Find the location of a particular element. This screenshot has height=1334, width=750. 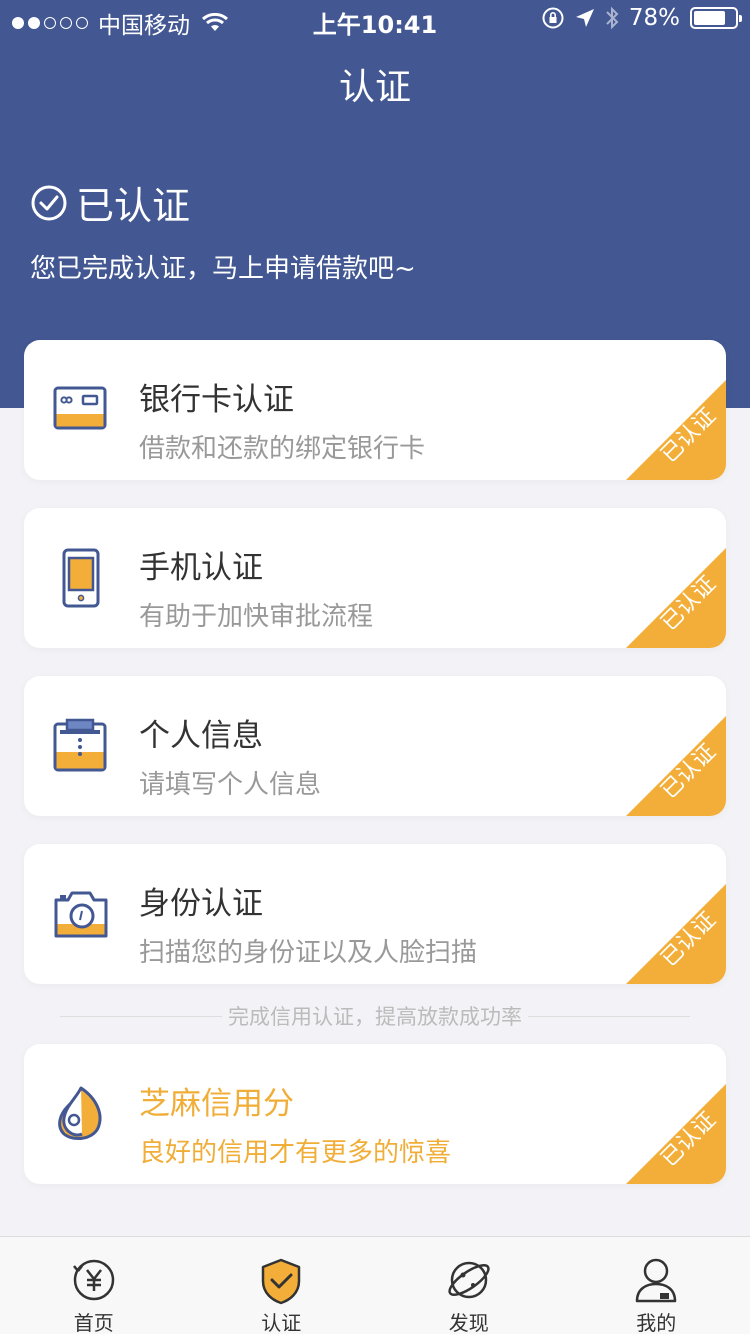

battery-percent: 78% is located at coordinates (654, 18).